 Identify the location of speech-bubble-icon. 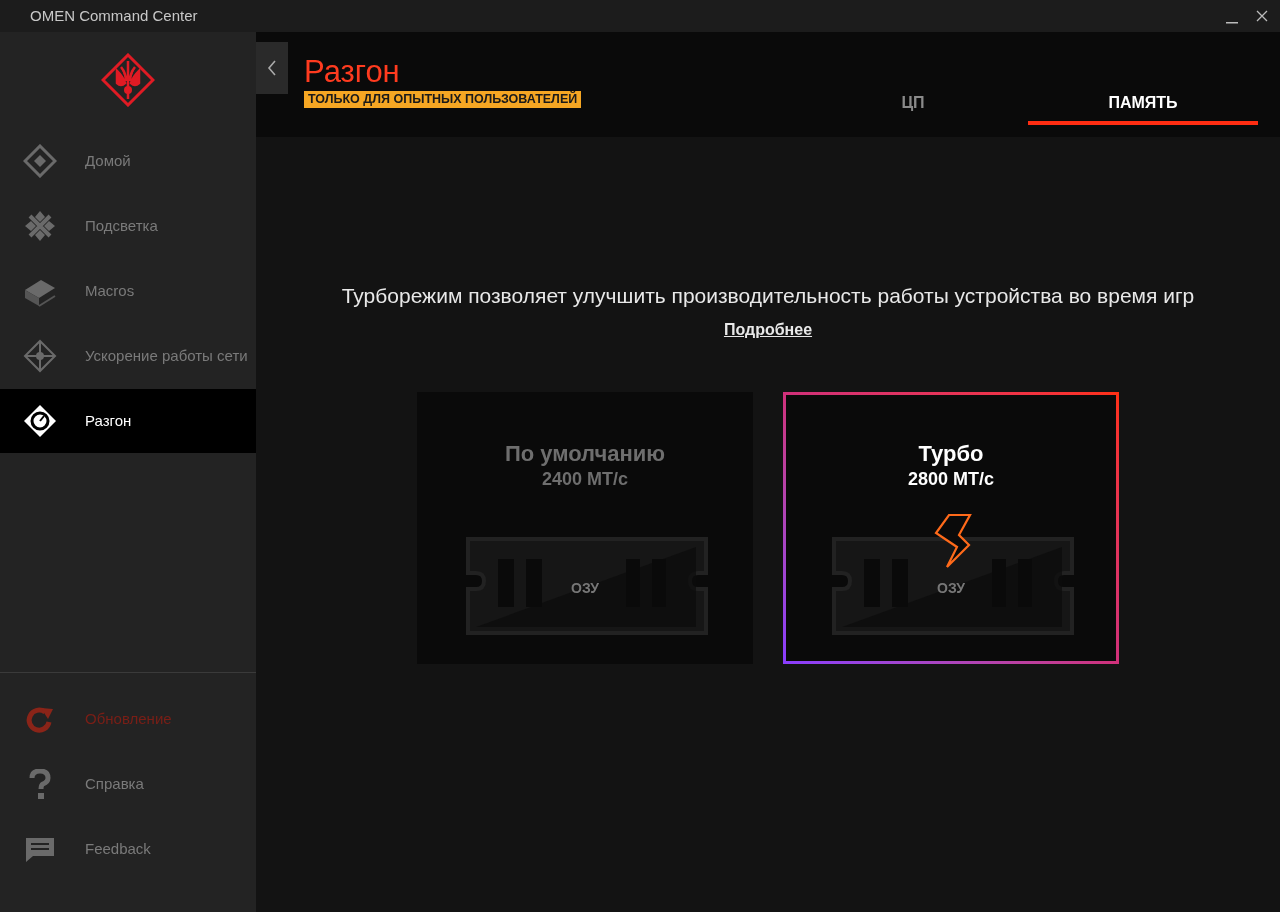
(40, 849).